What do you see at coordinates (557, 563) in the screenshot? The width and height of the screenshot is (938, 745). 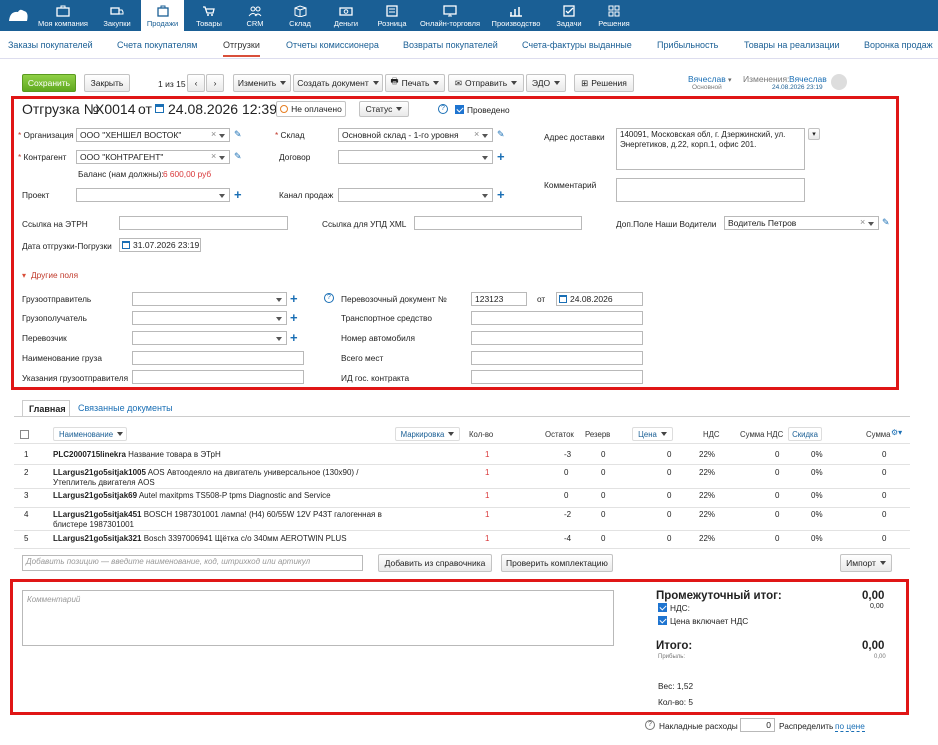 I see `check-kit-button: Проверить комплектацию` at bounding box center [557, 563].